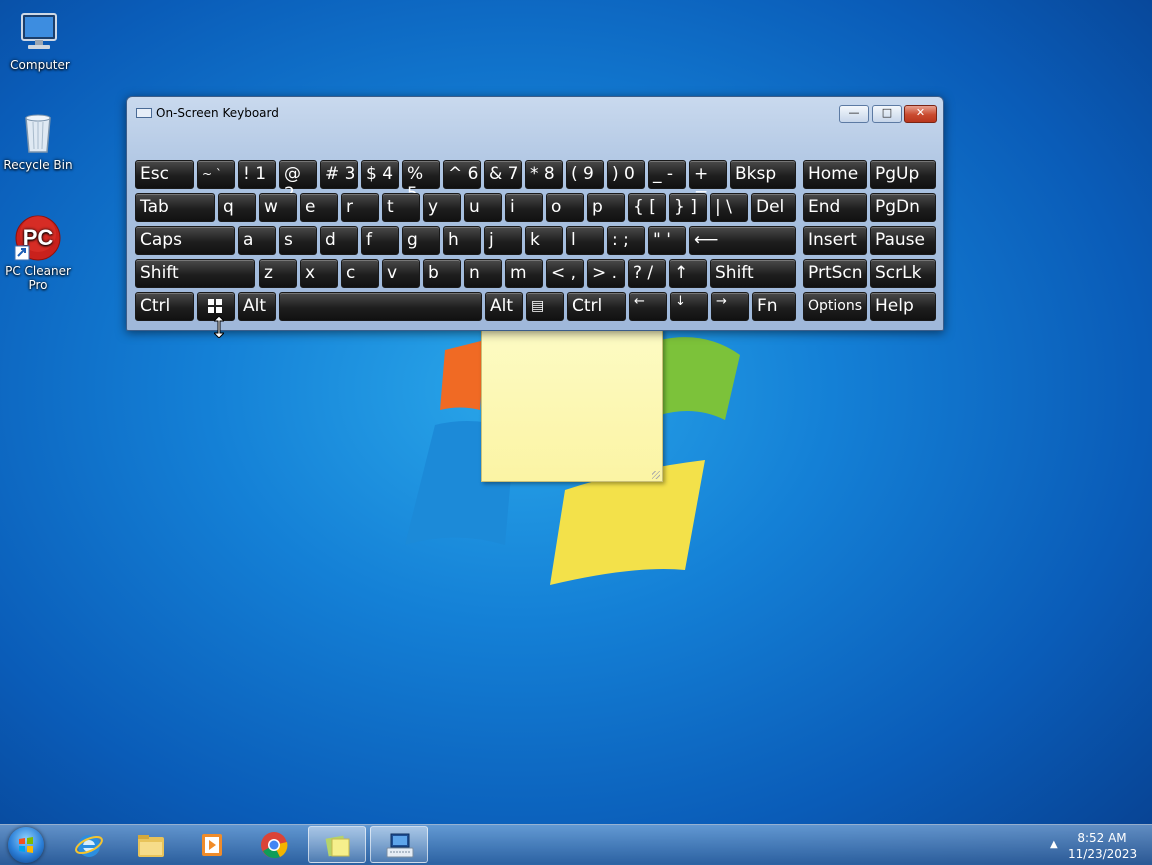  What do you see at coordinates (298, 240) in the screenshot?
I see `key-s: s` at bounding box center [298, 240].